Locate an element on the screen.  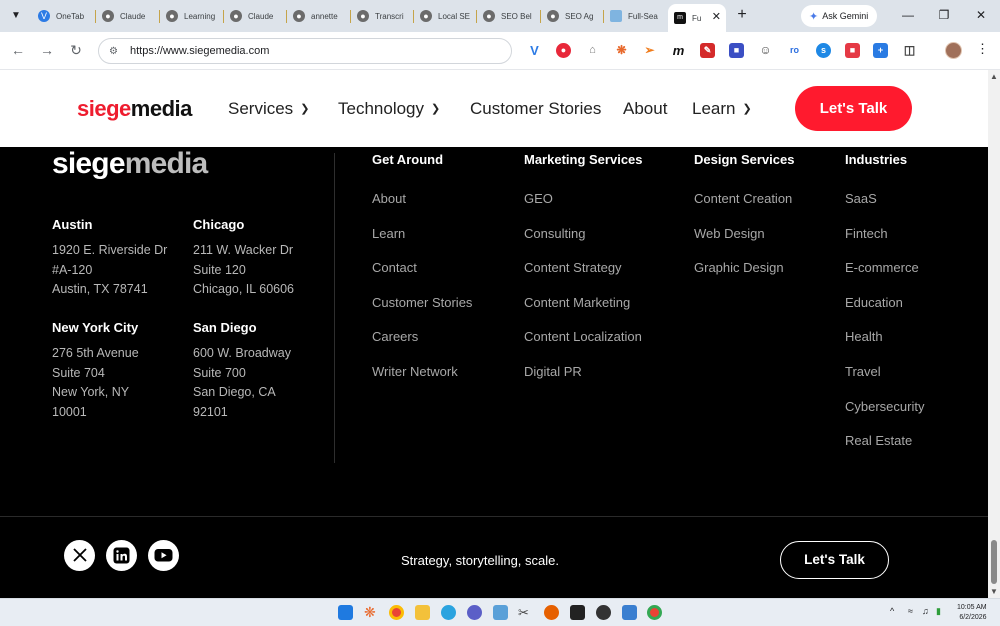
footer-link: Content Localization is located at coordinates (583, 346).